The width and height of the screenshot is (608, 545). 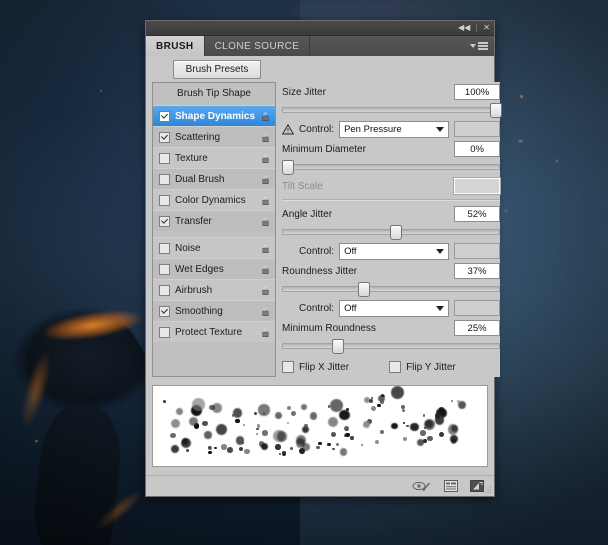 I want to click on roundness-jitter-label: Roundness Jitter, so click(x=320, y=271).